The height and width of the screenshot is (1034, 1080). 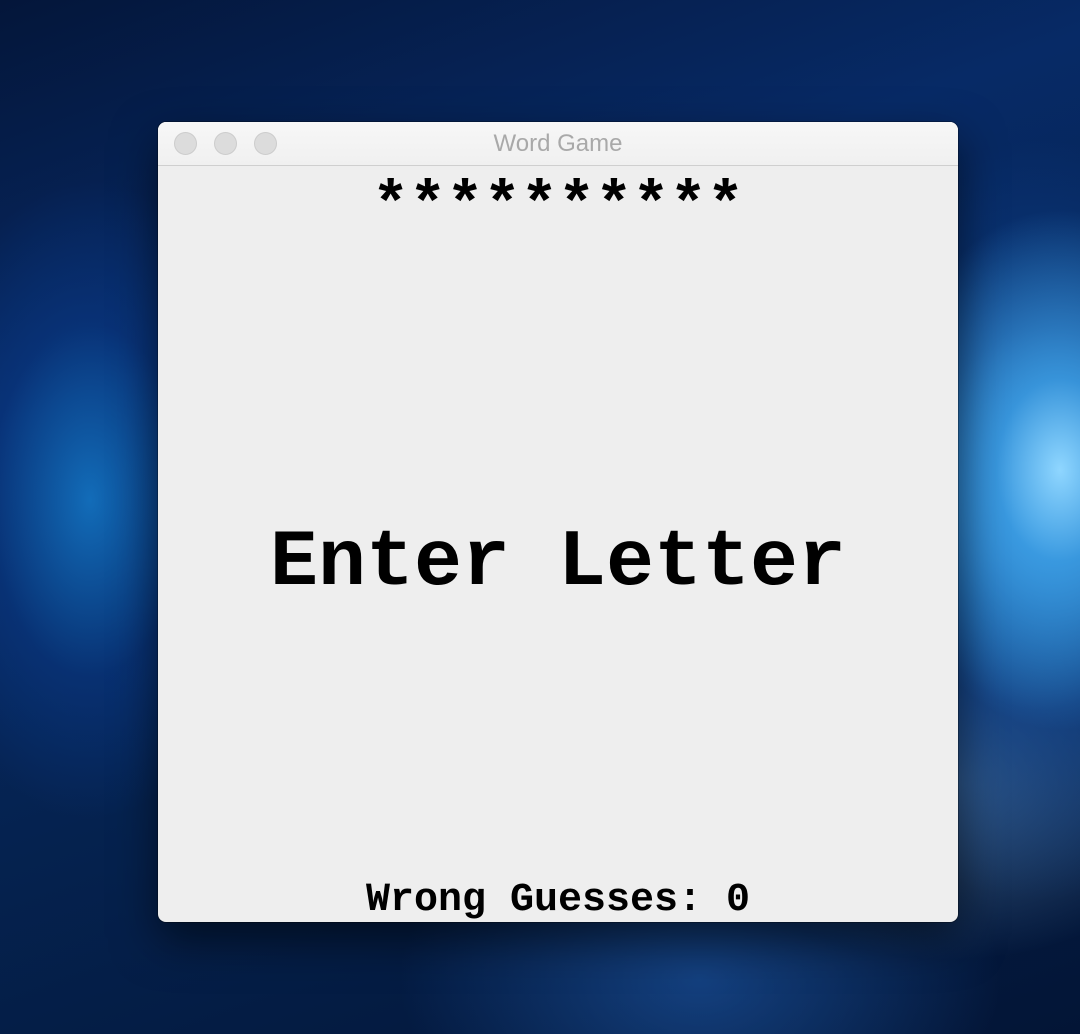 I want to click on masked-word: **********, so click(x=558, y=206).